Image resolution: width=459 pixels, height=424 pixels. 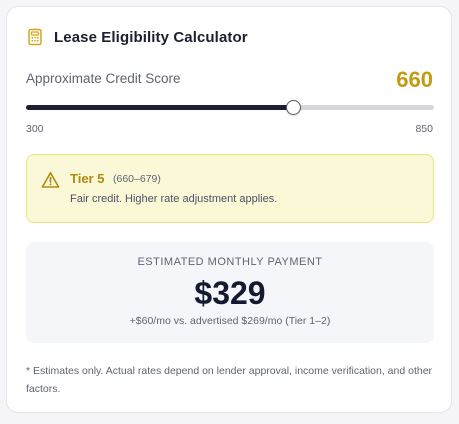 What do you see at coordinates (424, 129) in the screenshot?
I see `slider-max-label: 850` at bounding box center [424, 129].